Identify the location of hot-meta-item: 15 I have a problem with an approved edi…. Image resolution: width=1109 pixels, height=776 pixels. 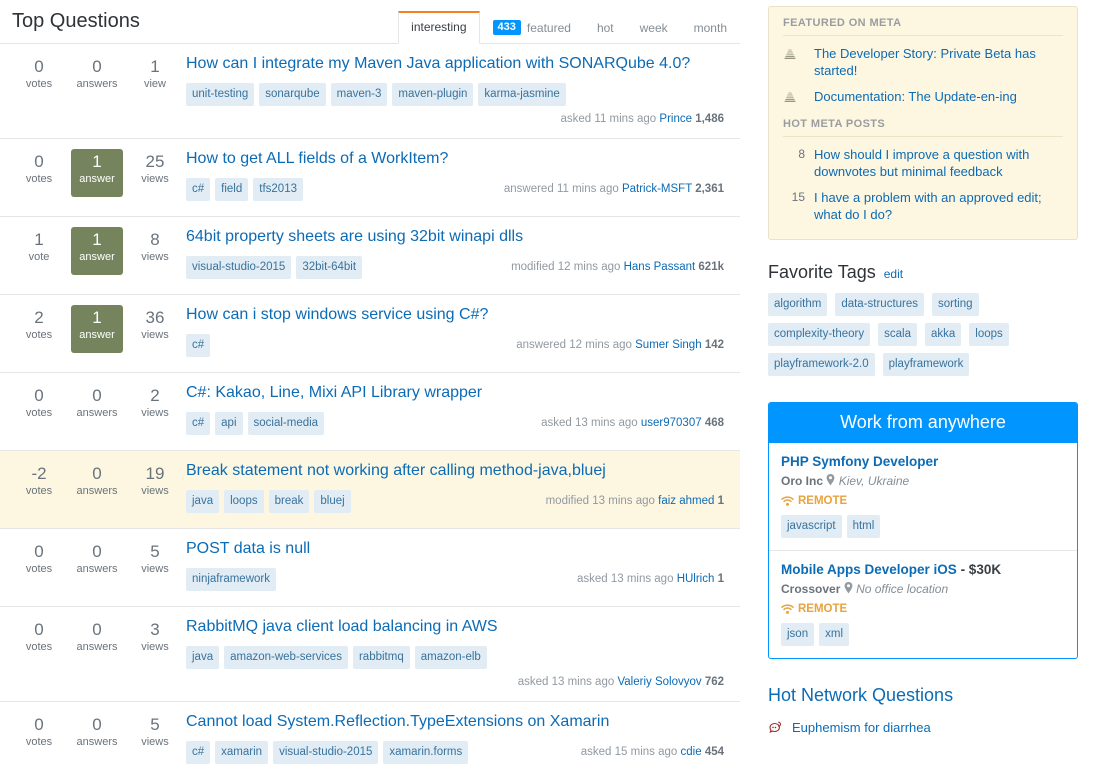
(923, 205).